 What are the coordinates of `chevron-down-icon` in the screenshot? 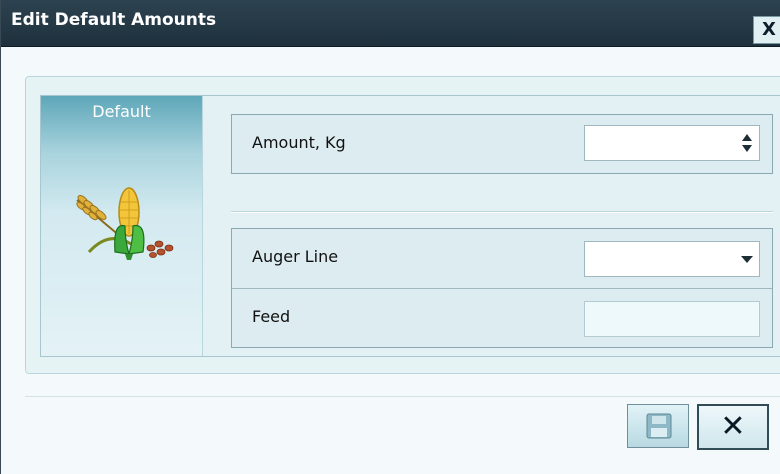 It's located at (747, 260).